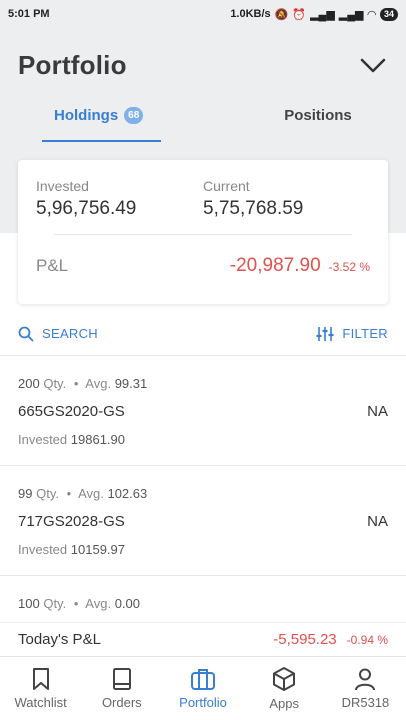 This screenshot has height=720, width=406. Describe the element at coordinates (367, 640) in the screenshot. I see `todays-pnl-percent: -0.94 %` at that location.